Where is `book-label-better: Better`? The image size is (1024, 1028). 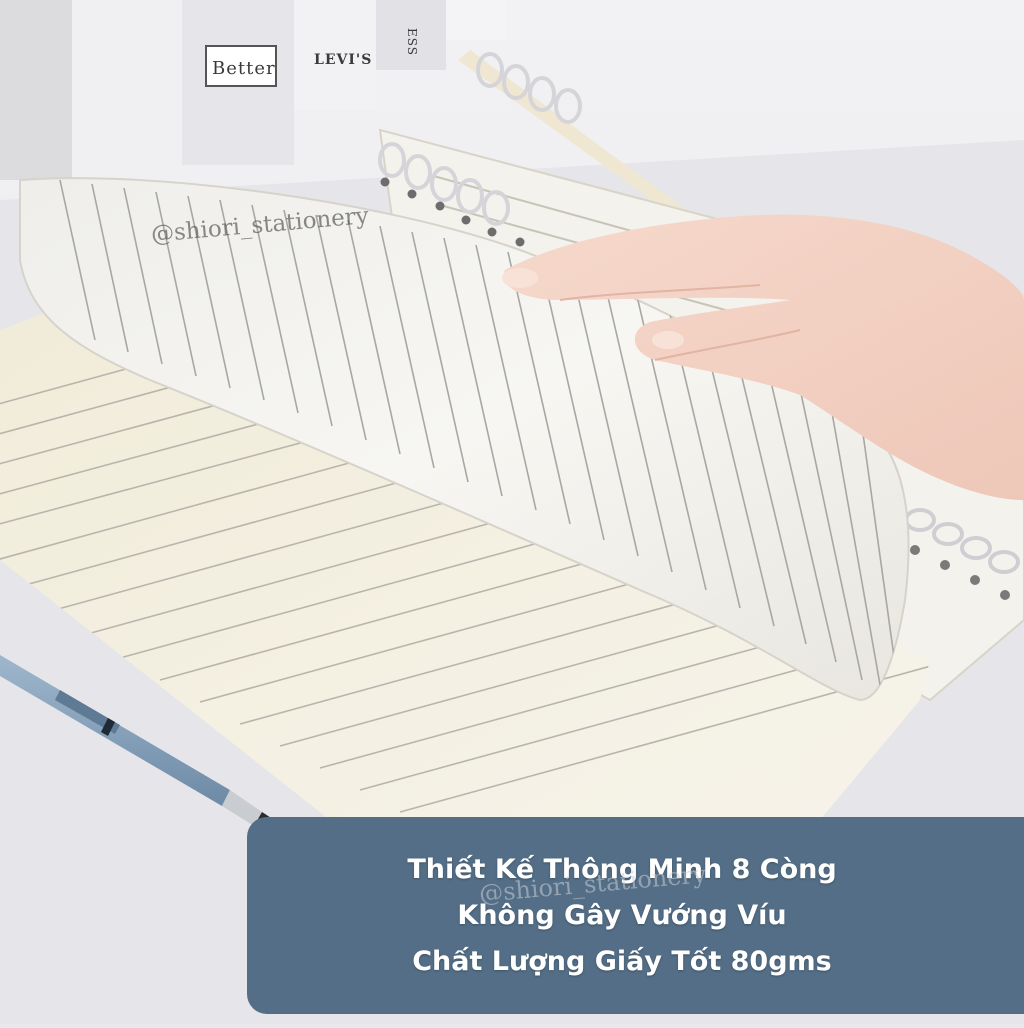
book-label-better: Better is located at coordinates (244, 68).